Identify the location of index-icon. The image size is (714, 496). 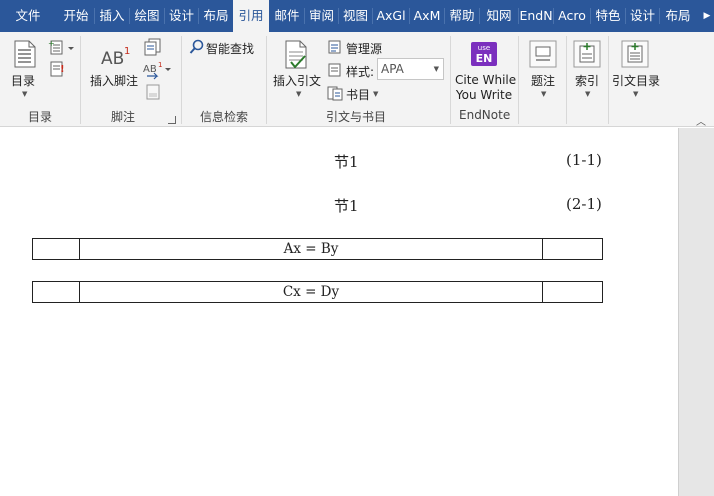
(587, 55).